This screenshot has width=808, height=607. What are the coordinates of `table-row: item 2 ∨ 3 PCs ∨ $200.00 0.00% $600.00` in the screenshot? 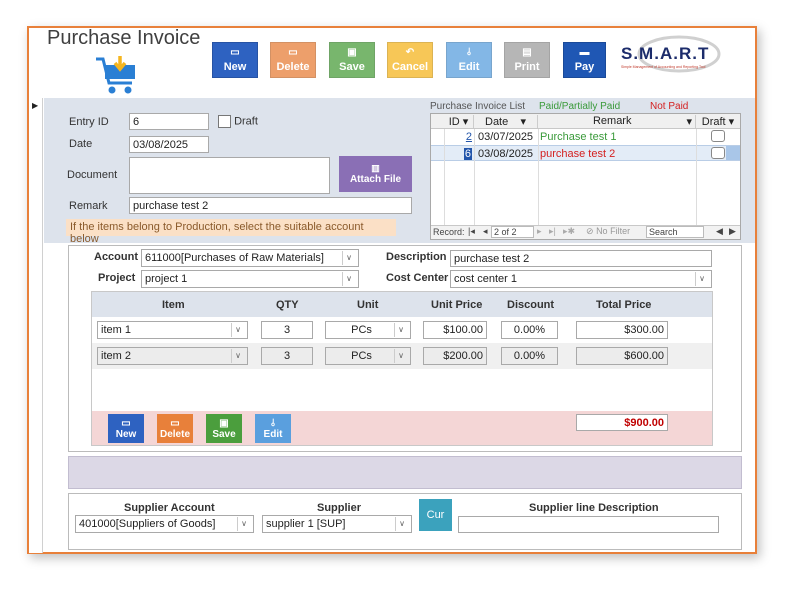 It's located at (402, 356).